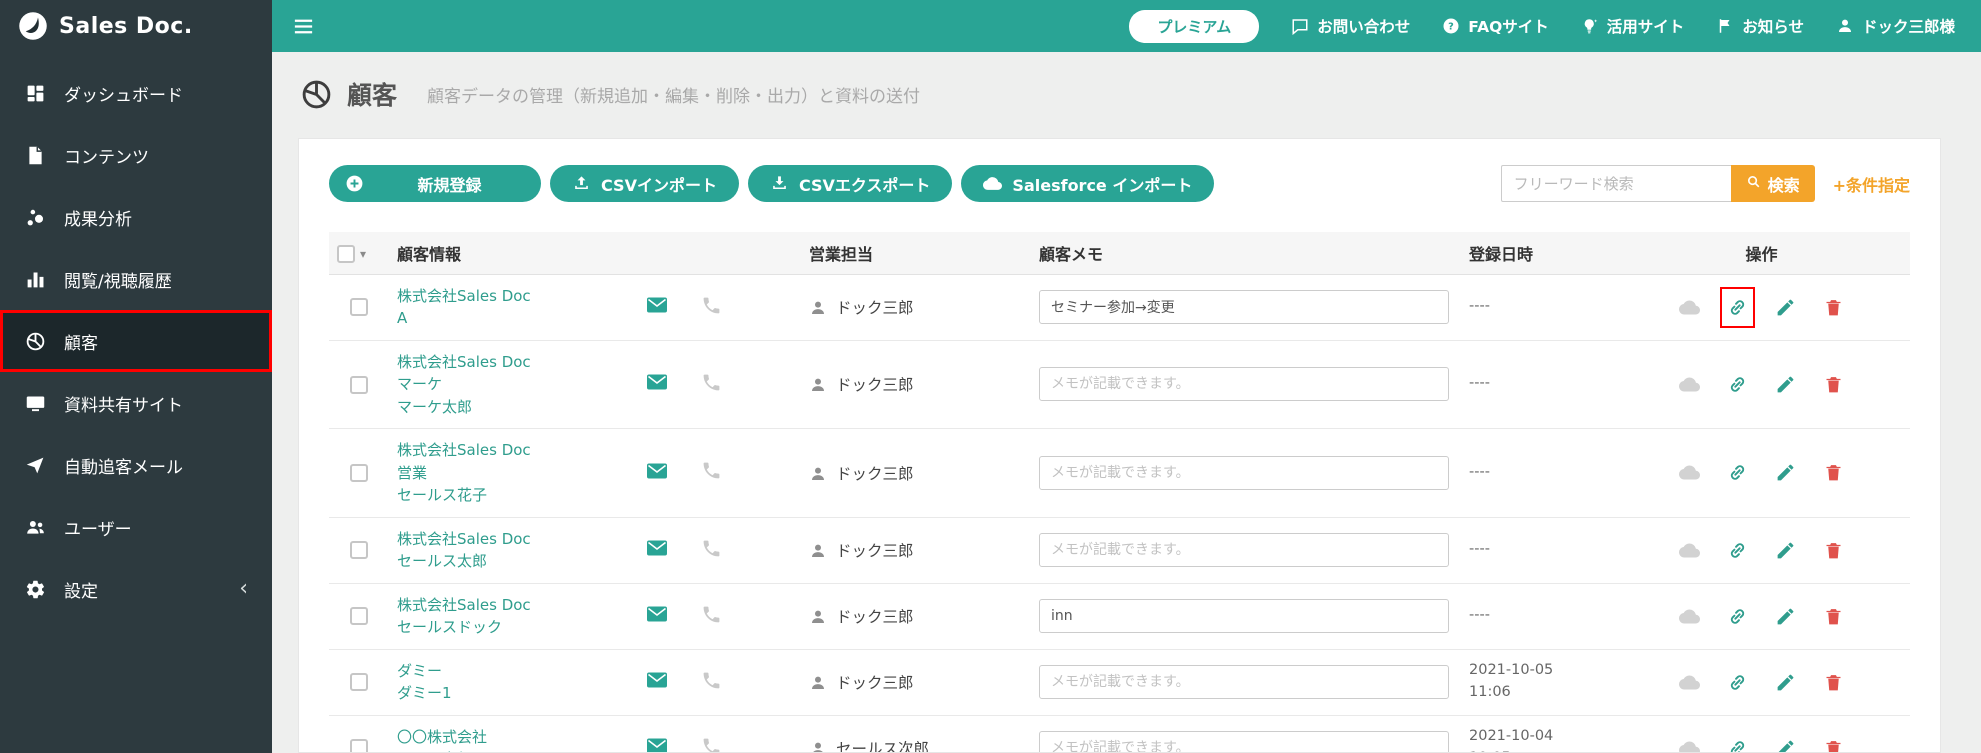  Describe the element at coordinates (508, 561) in the screenshot. I see `customer-link: セールス太郎` at that location.